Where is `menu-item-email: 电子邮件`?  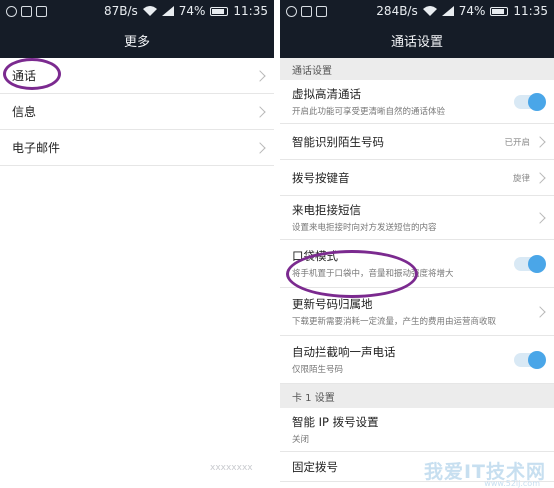 menu-item-email: 电子邮件 is located at coordinates (137, 148).